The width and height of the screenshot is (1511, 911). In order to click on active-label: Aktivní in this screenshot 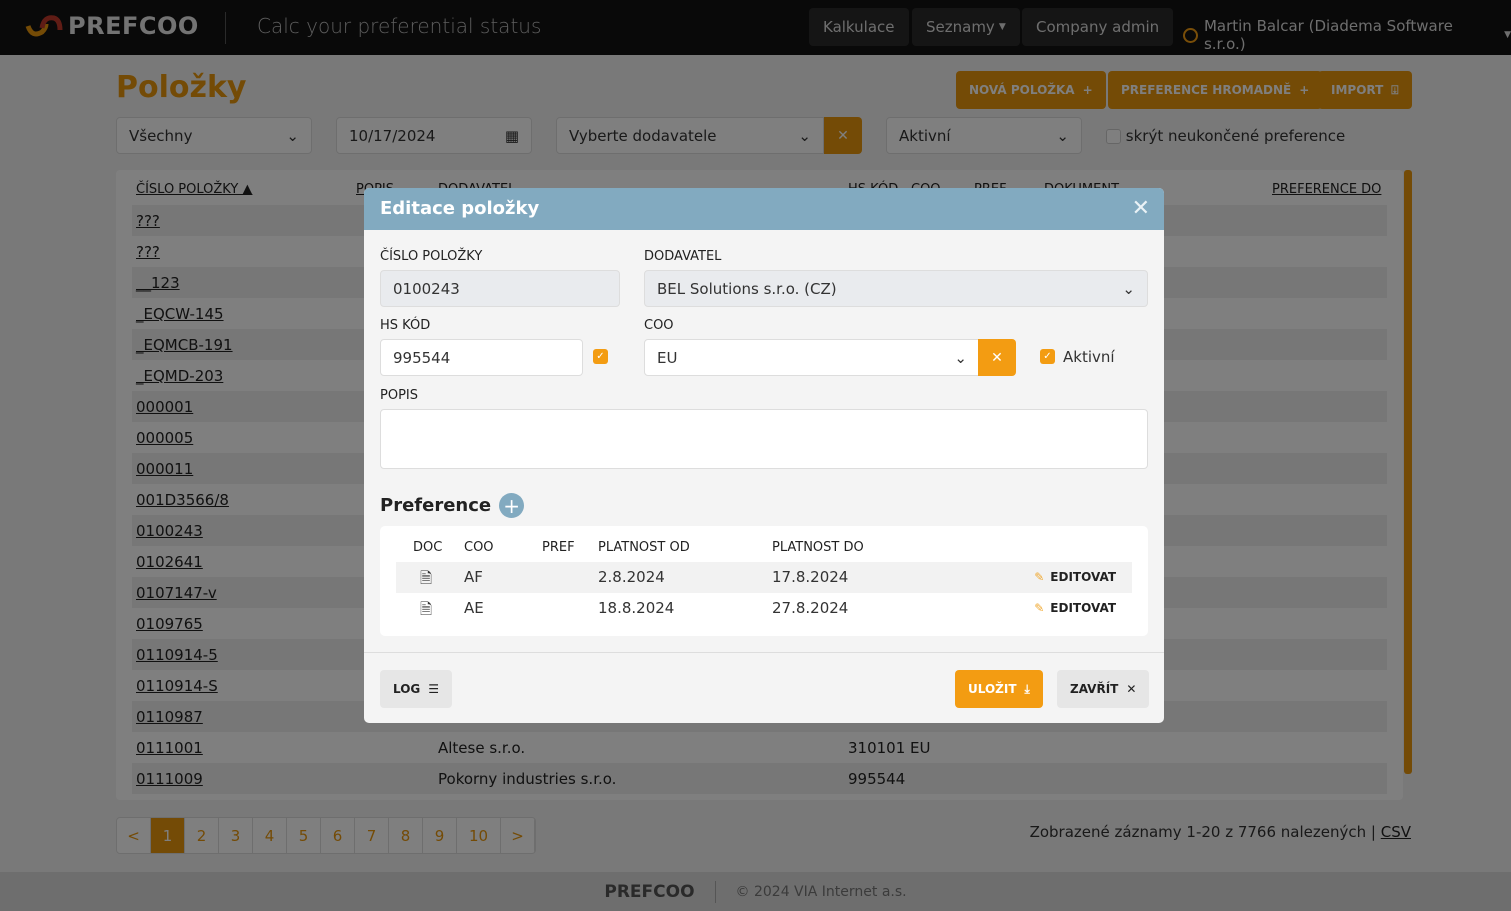, I will do `click(1089, 357)`.